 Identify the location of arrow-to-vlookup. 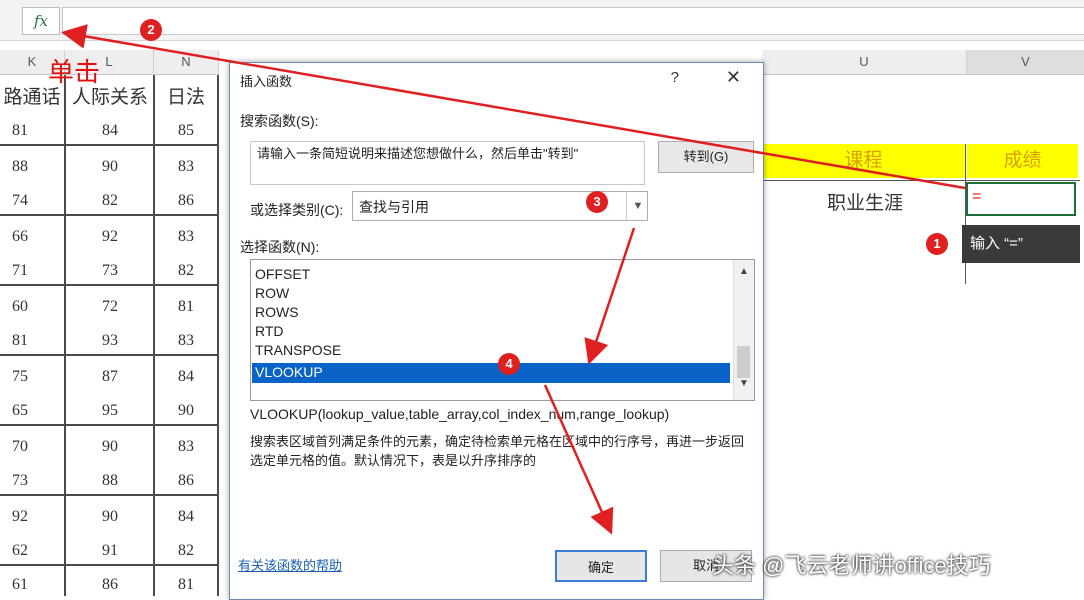
(610, 296).